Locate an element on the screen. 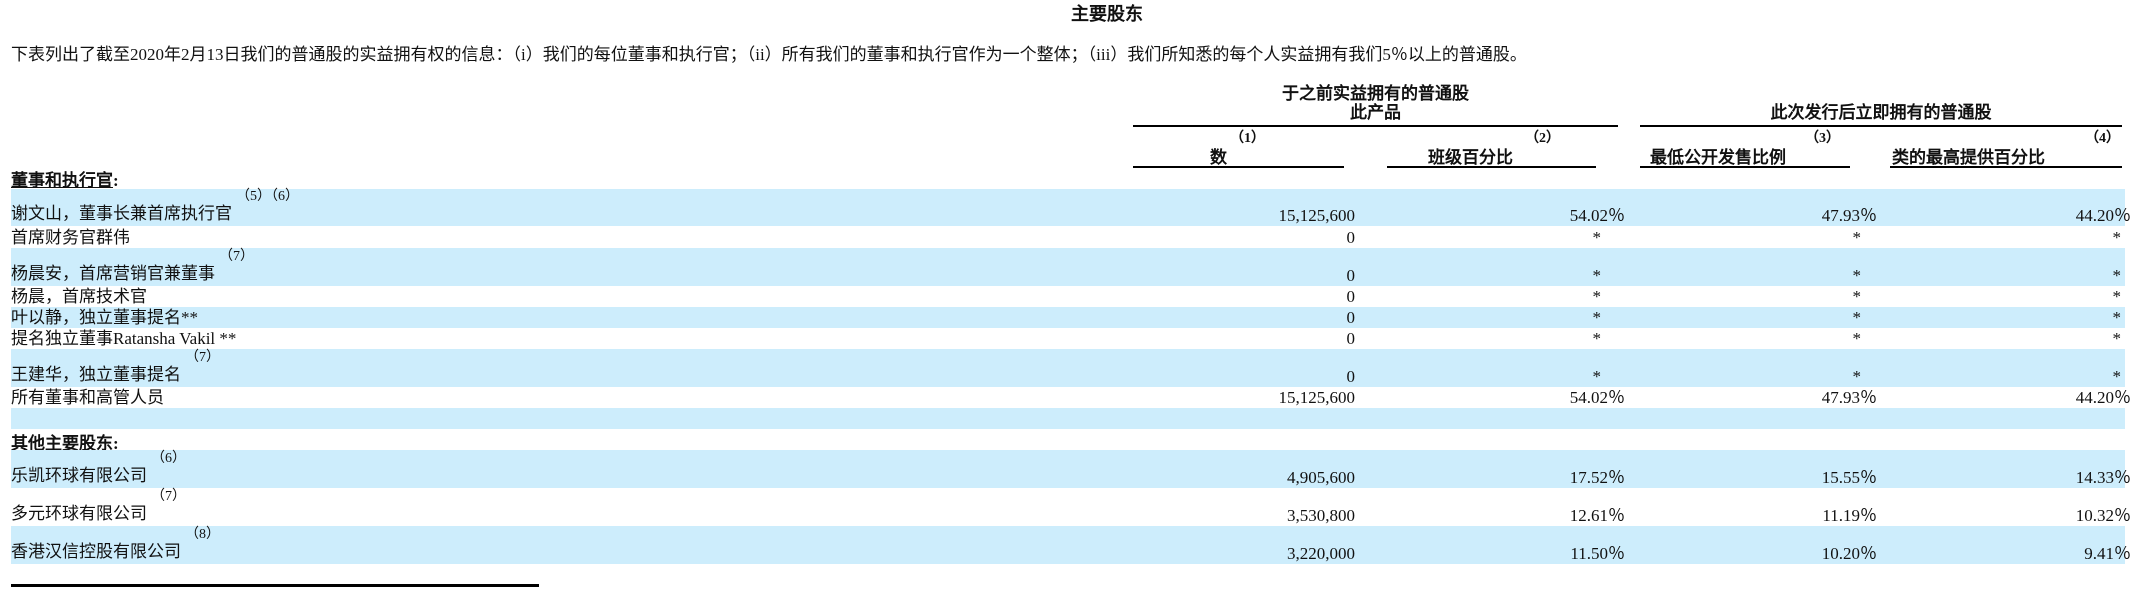 The image size is (2135, 604). footnote-ref: （5）（6） is located at coordinates (267, 196).